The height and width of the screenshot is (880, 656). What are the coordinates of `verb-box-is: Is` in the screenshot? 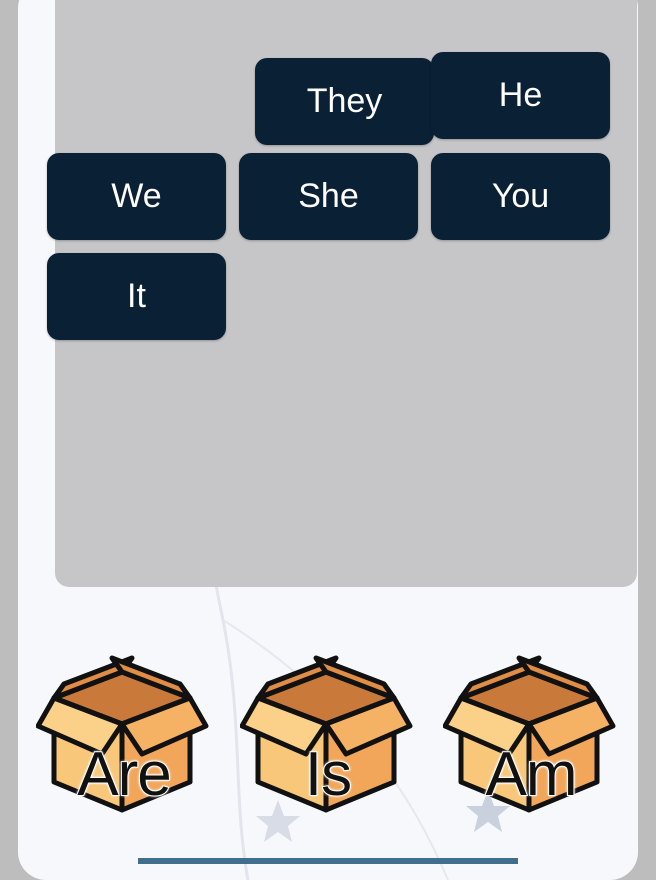 It's located at (328, 737).